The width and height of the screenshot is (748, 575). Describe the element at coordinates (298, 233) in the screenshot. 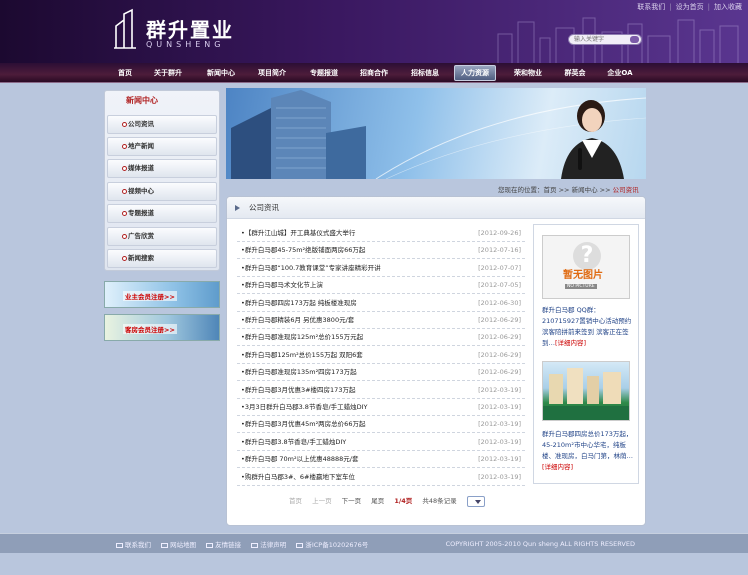

I see `news-title: •【群升江山城】开工典基仪式盛大举行` at that location.